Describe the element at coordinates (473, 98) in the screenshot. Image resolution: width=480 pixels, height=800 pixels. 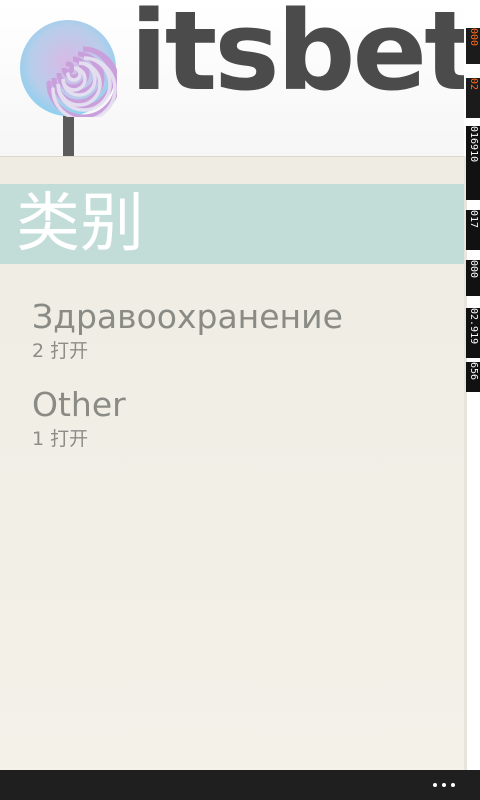
I see `debug-counter: 02` at that location.